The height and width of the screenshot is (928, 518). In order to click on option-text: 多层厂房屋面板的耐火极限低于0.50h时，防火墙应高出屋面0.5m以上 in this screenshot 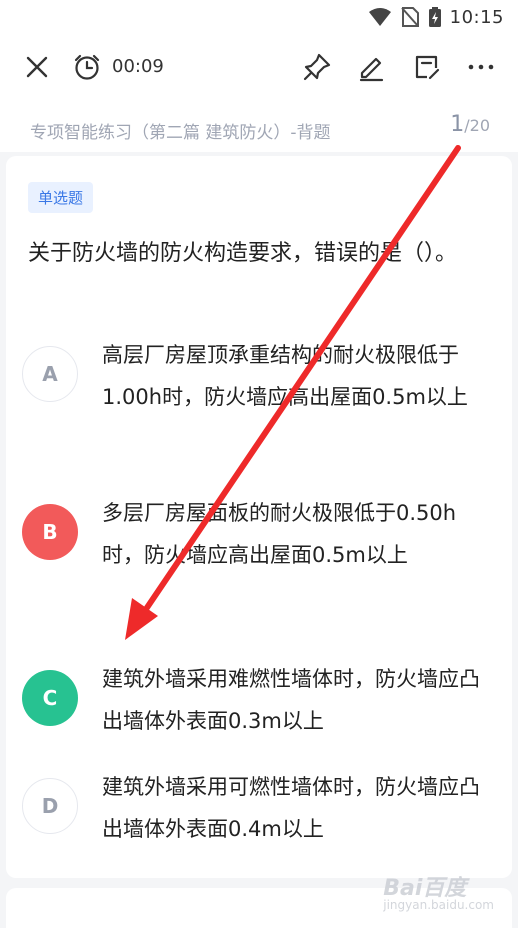, I will do `click(279, 534)`.